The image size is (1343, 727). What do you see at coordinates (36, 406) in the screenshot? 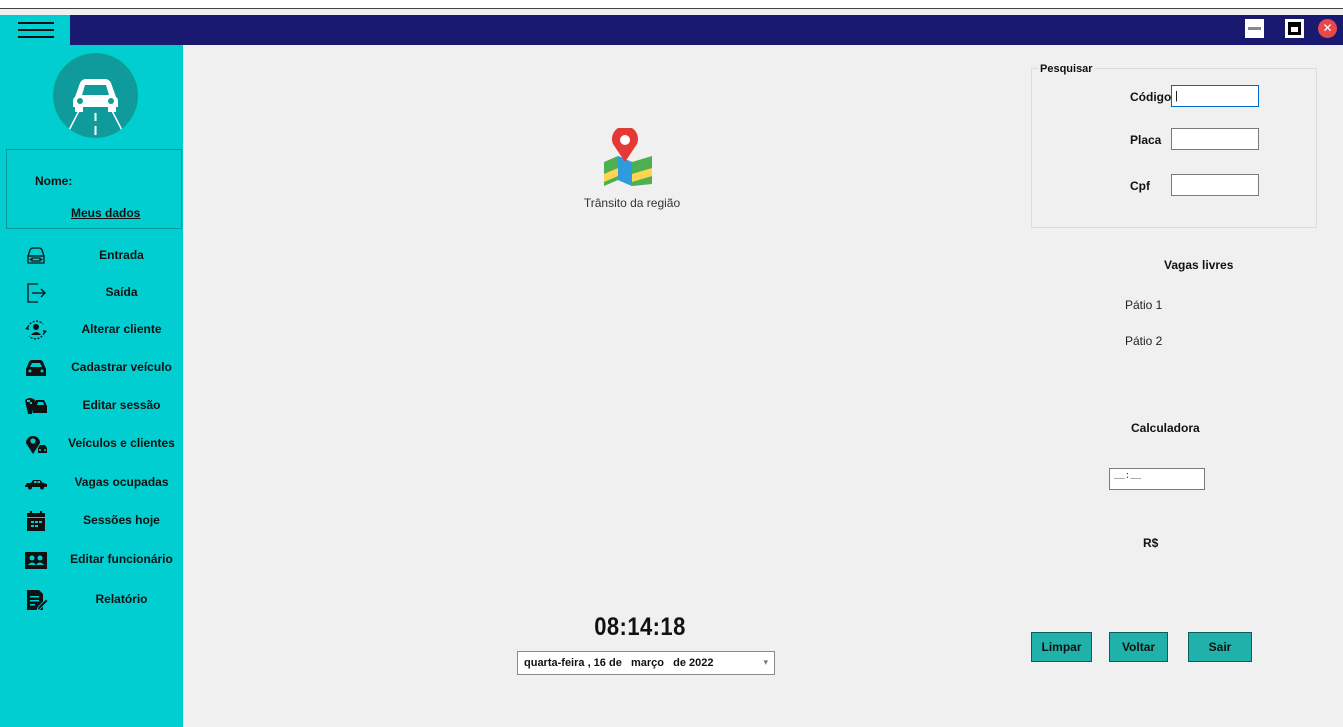
I see `taxi-edit-icon` at bounding box center [36, 406].